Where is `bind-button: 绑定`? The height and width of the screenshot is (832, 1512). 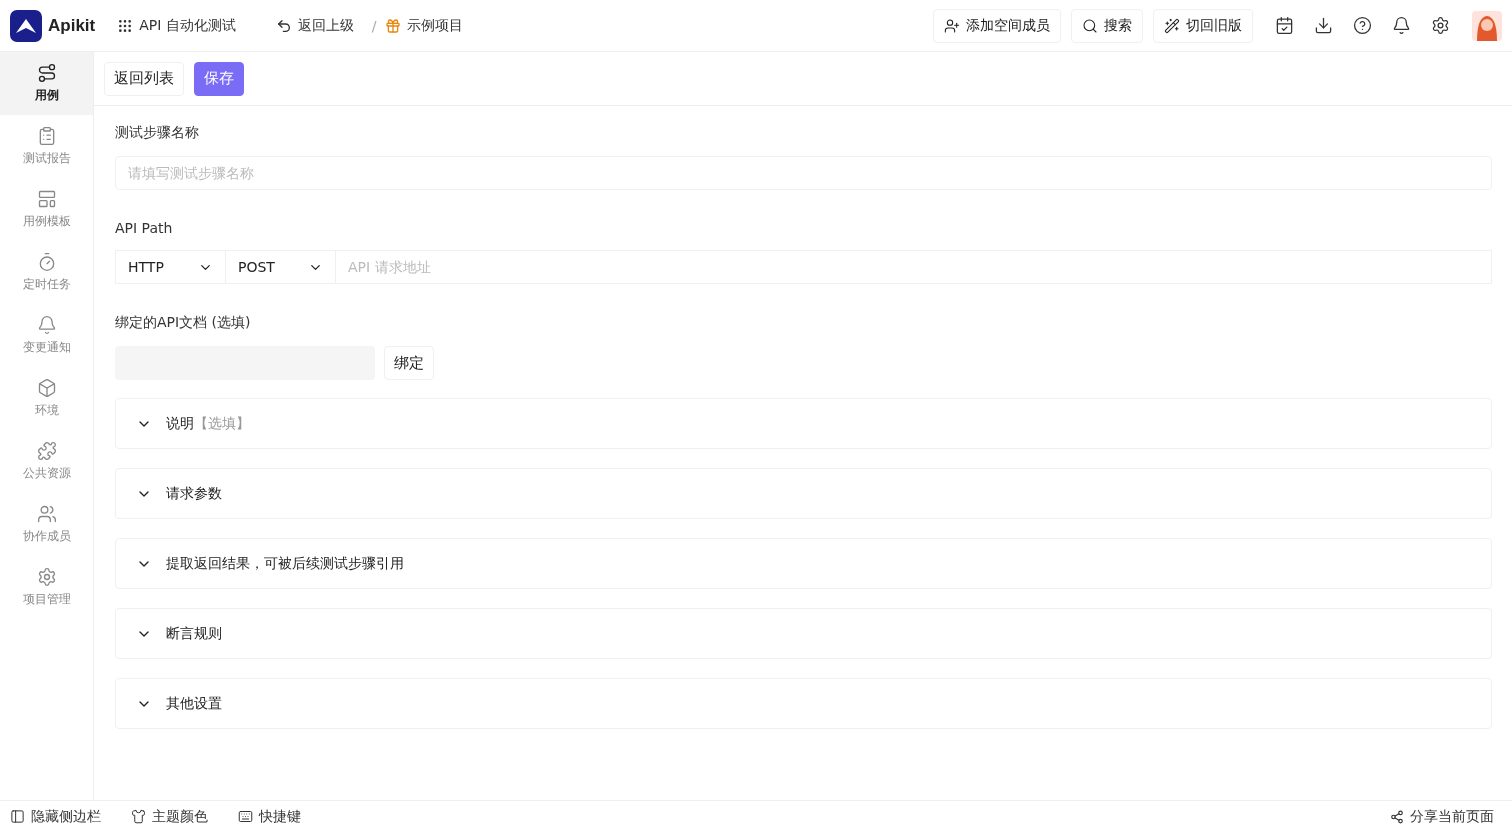 bind-button: 绑定 is located at coordinates (409, 363).